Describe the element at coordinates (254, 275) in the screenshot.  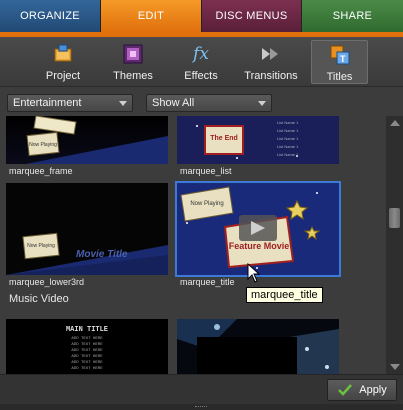
I see `mouse-cursor-icon` at that location.